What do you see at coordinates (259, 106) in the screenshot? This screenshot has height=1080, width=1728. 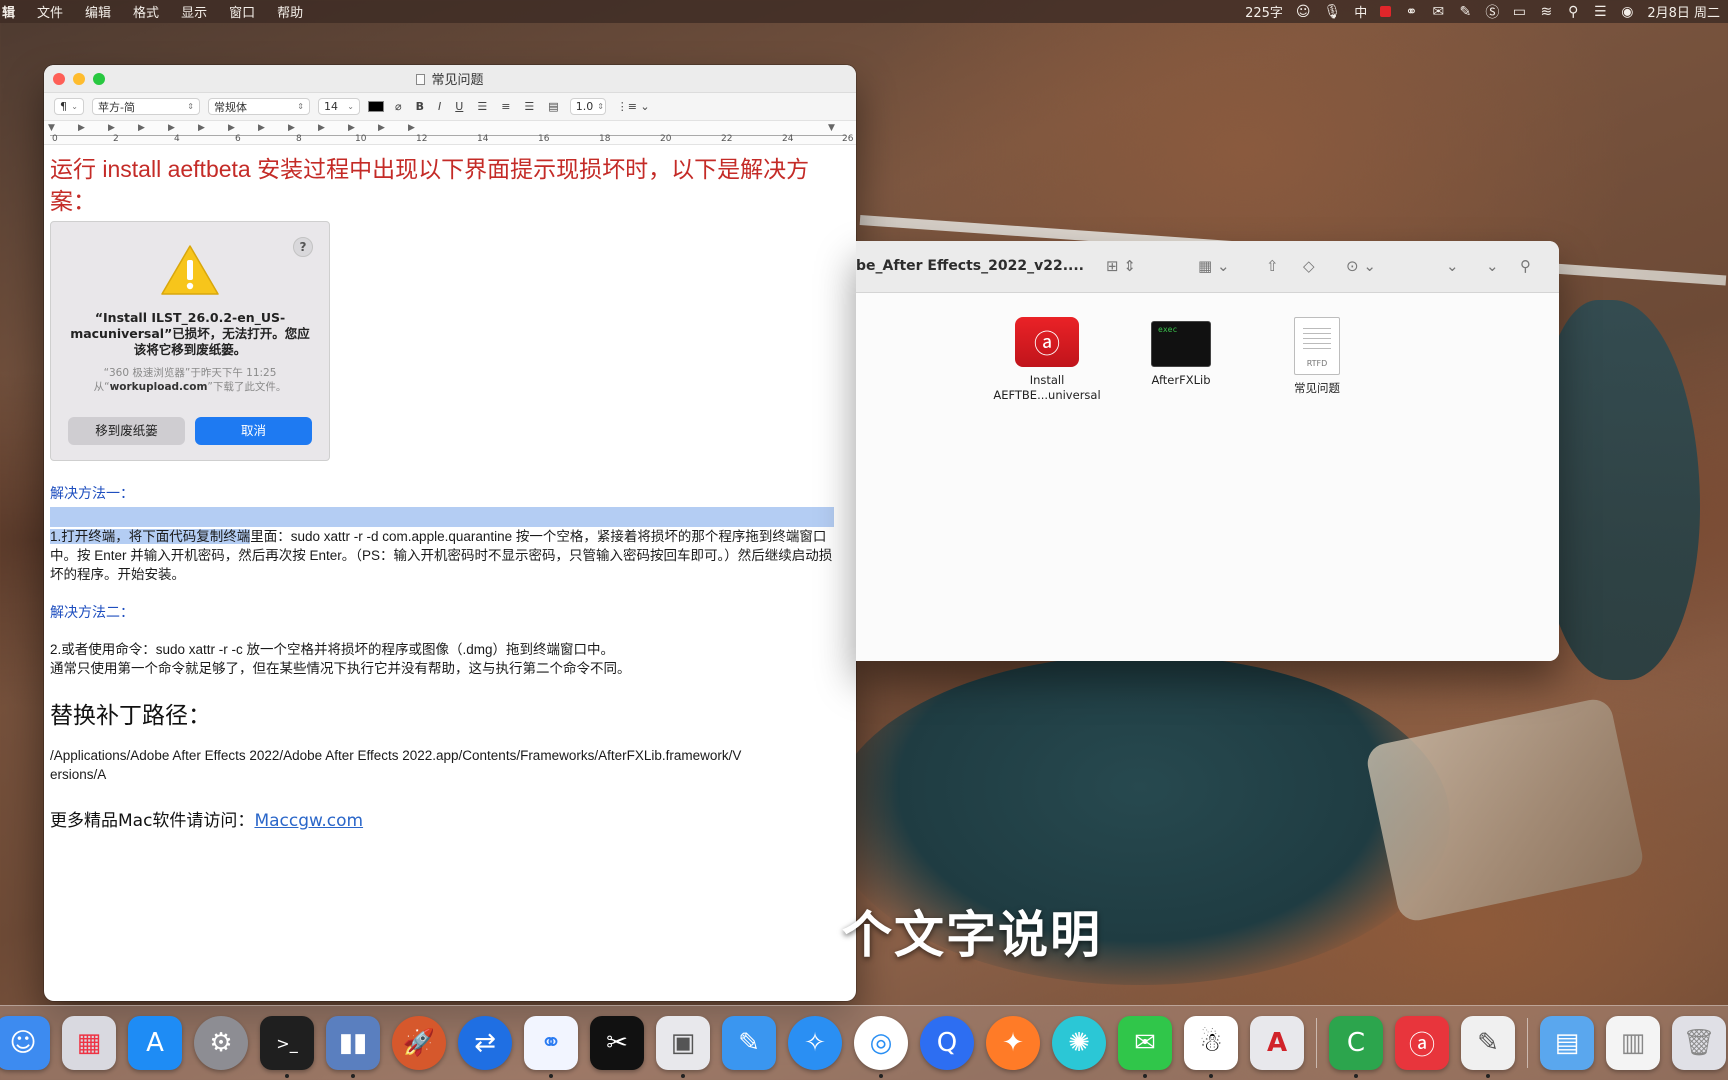 I see `font-style-select: 常规体 ⇕` at bounding box center [259, 106].